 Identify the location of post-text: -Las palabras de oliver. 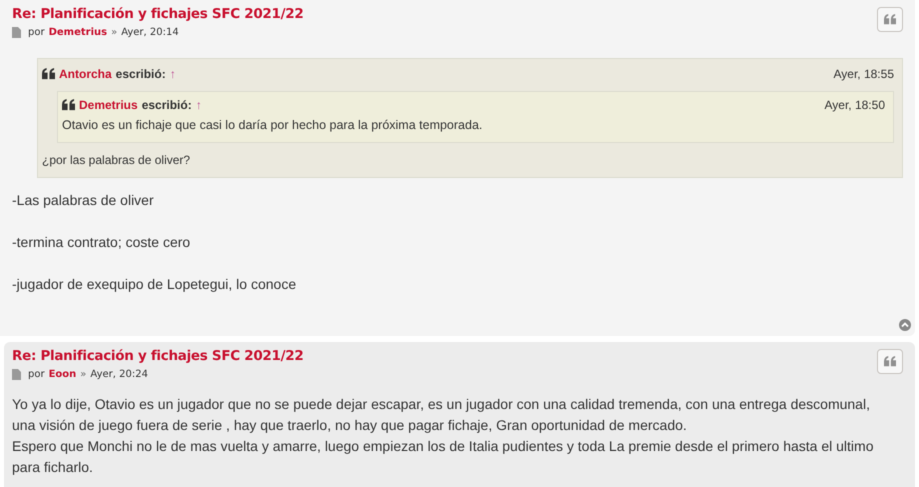
(83, 200).